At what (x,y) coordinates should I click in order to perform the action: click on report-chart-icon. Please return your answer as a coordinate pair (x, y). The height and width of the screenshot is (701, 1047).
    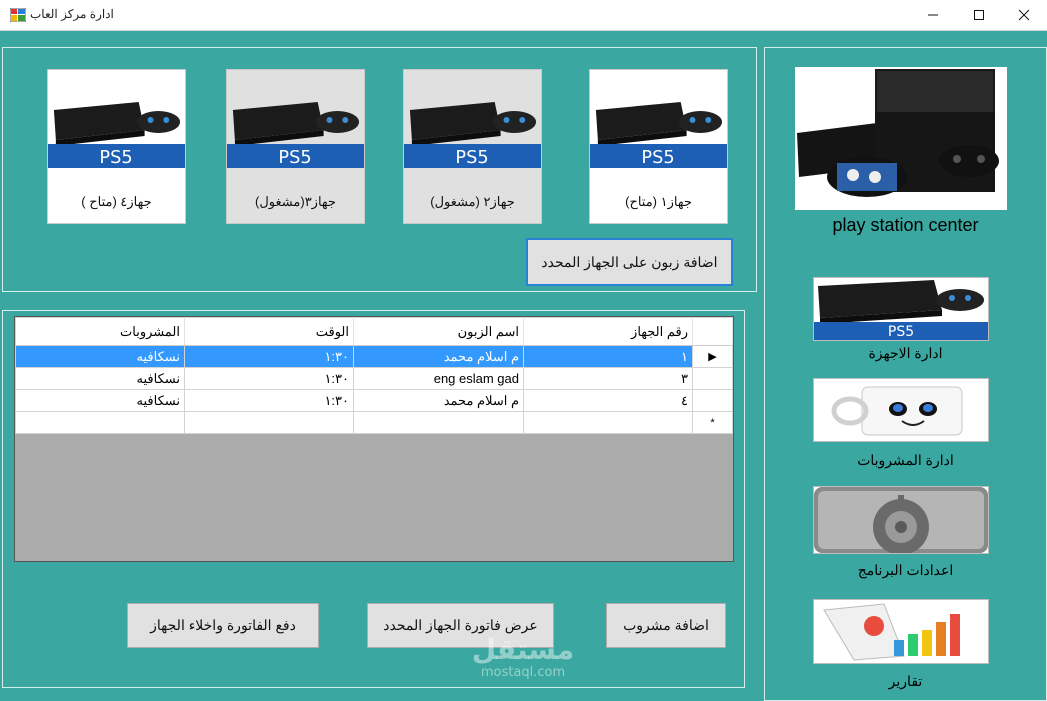
    Looking at the image, I should click on (901, 631).